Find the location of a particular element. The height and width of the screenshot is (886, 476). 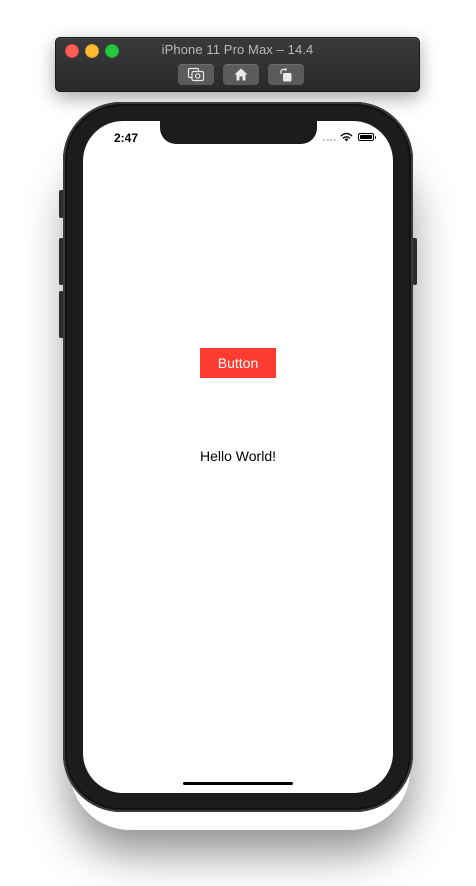

notch is located at coordinates (238, 132).